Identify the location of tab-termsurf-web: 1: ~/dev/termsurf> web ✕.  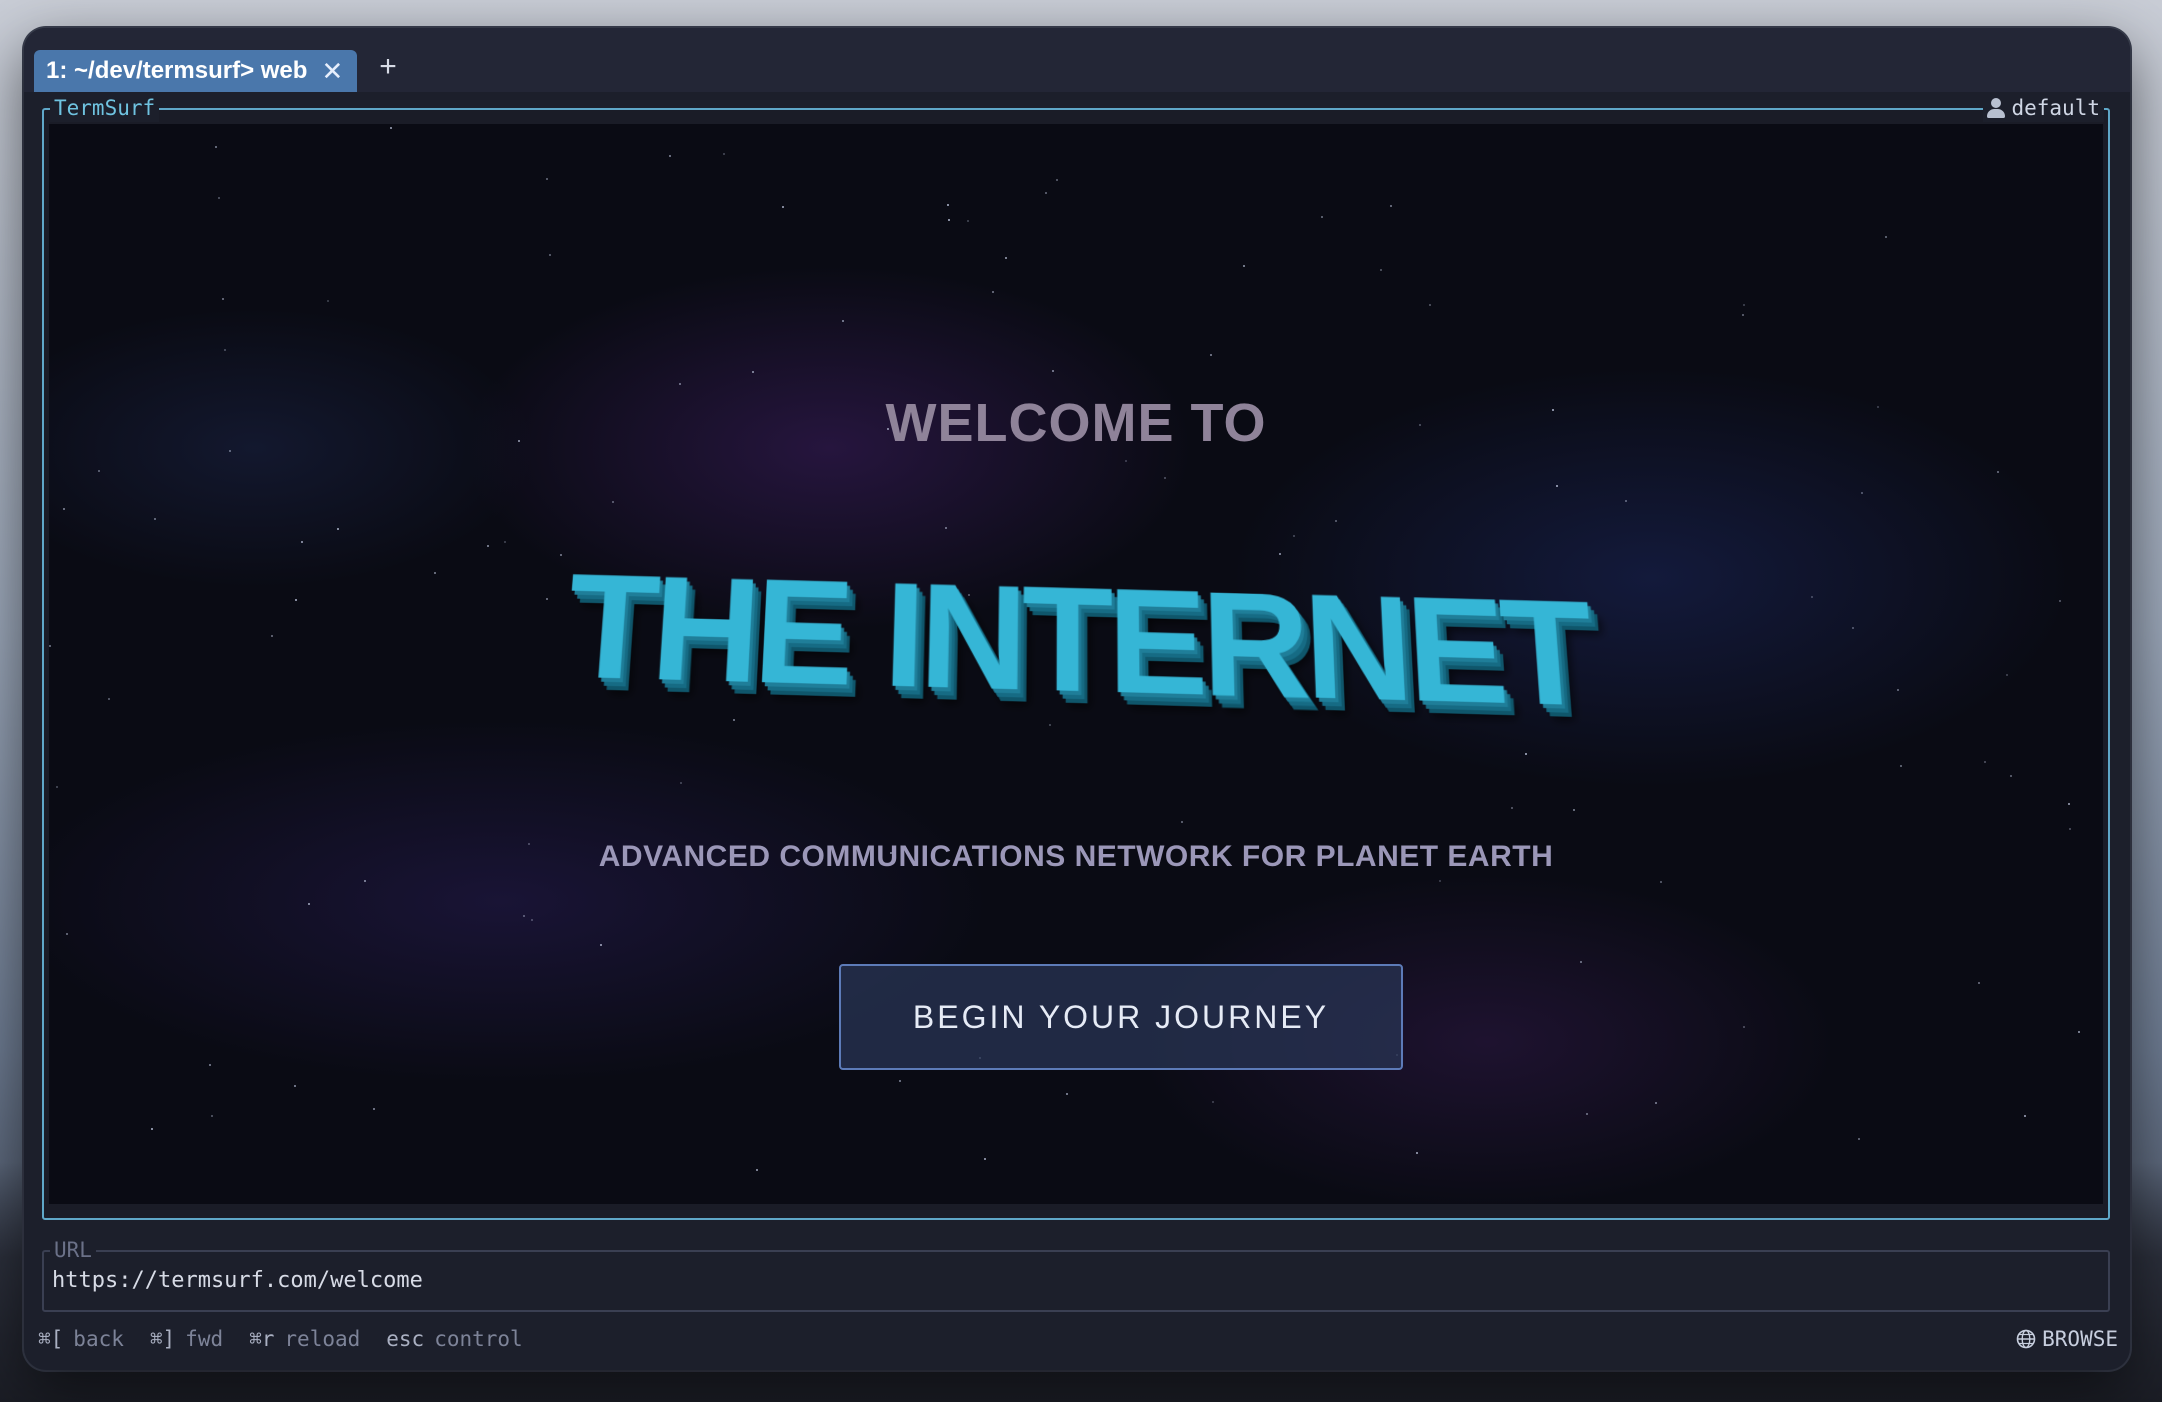
(196, 71).